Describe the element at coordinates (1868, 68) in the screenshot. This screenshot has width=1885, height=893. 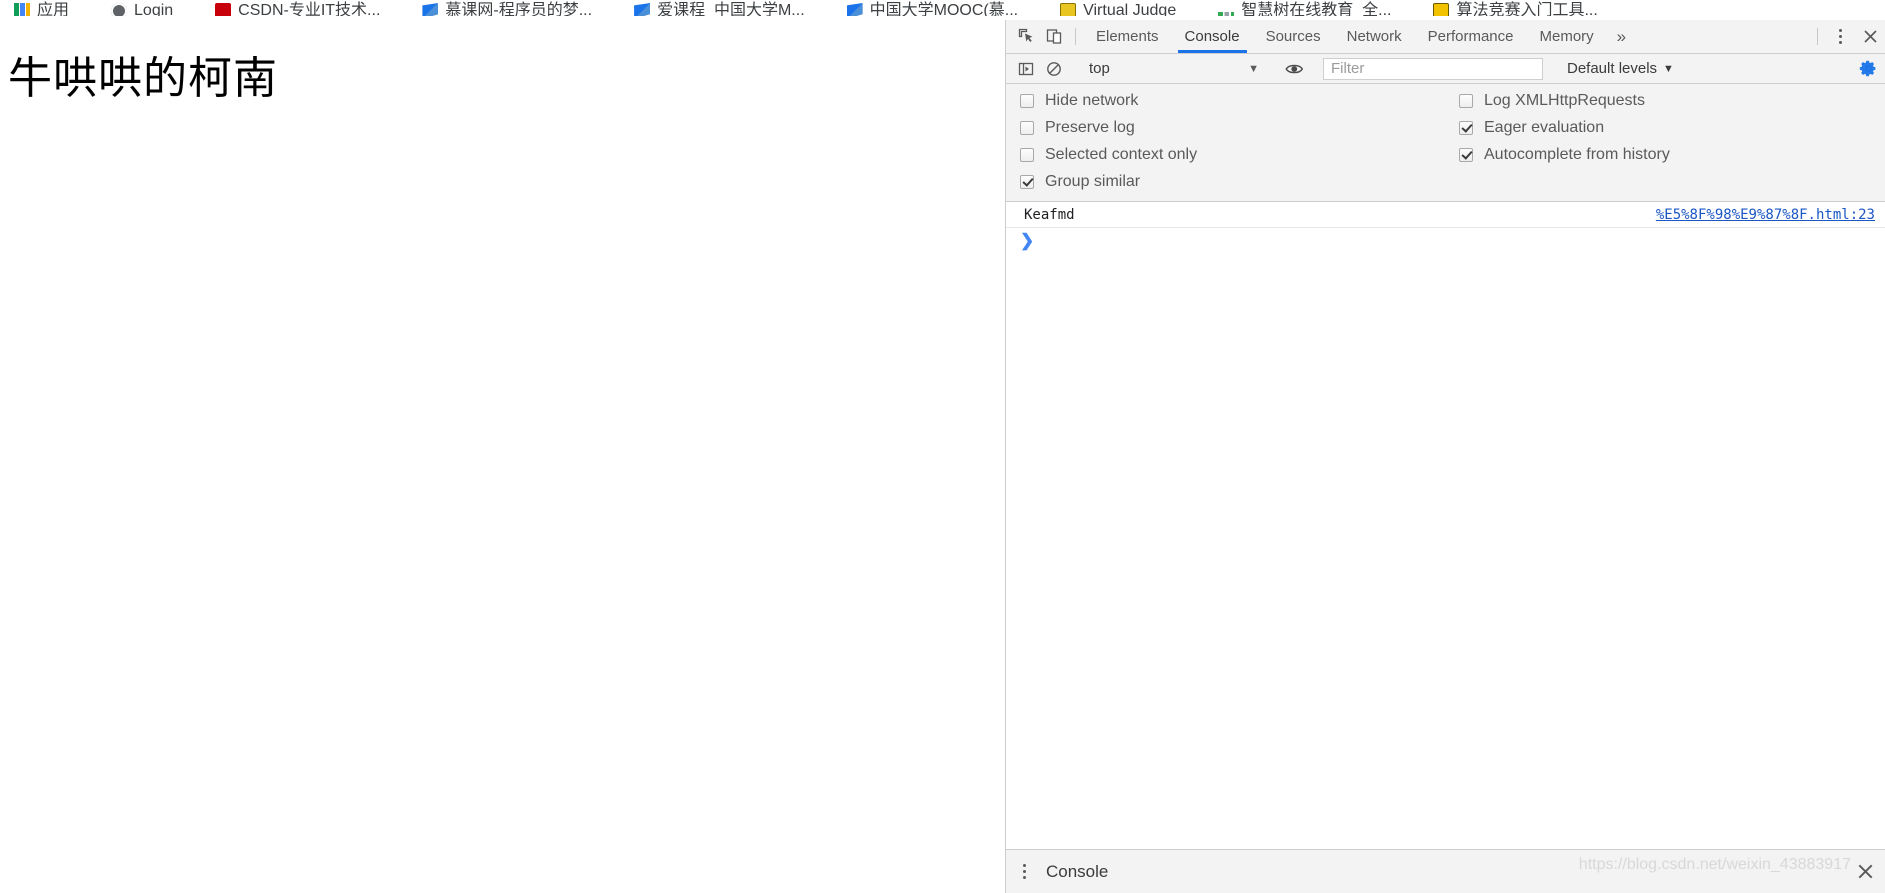
I see `console-settings-gear-icon` at that location.